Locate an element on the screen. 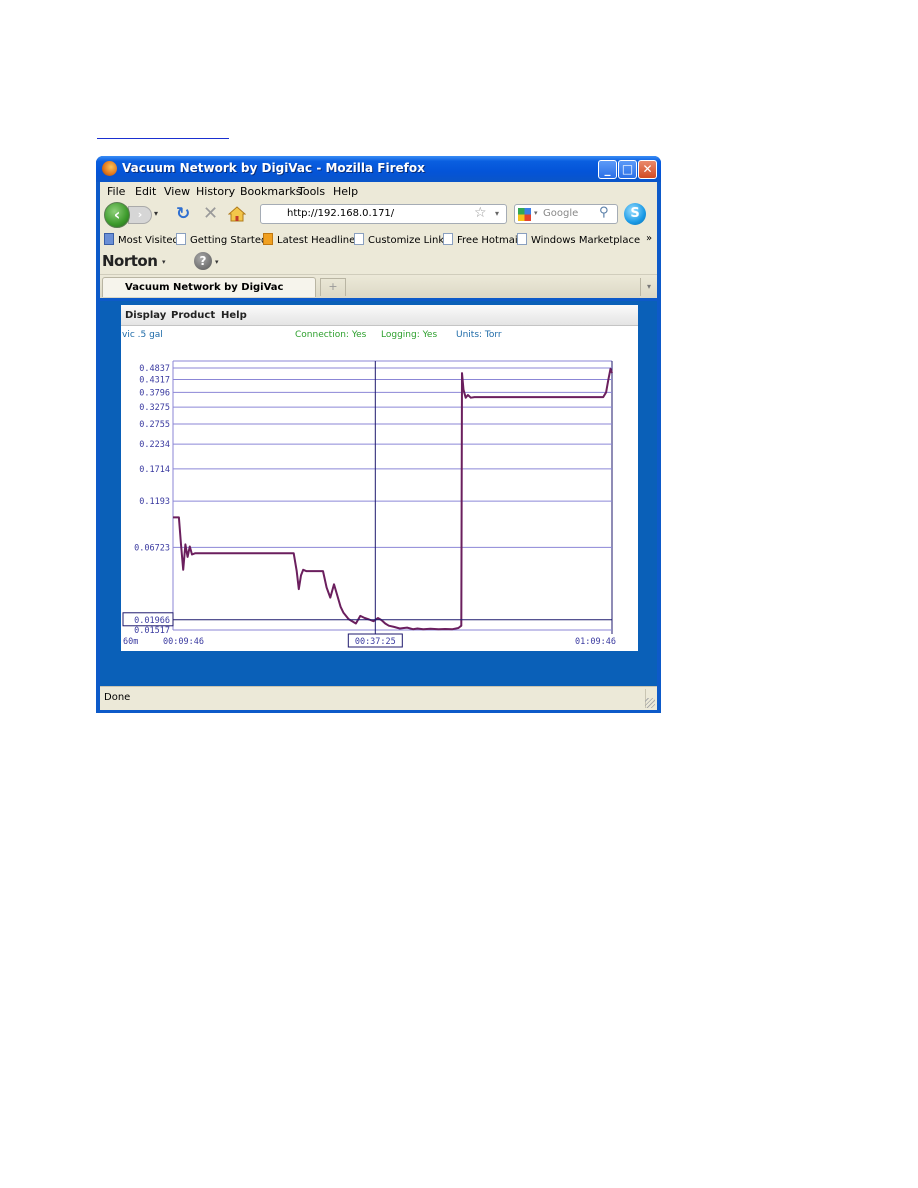 This screenshot has height=1188, width=918. help-dropdown-icon: ▾ is located at coordinates (217, 262).